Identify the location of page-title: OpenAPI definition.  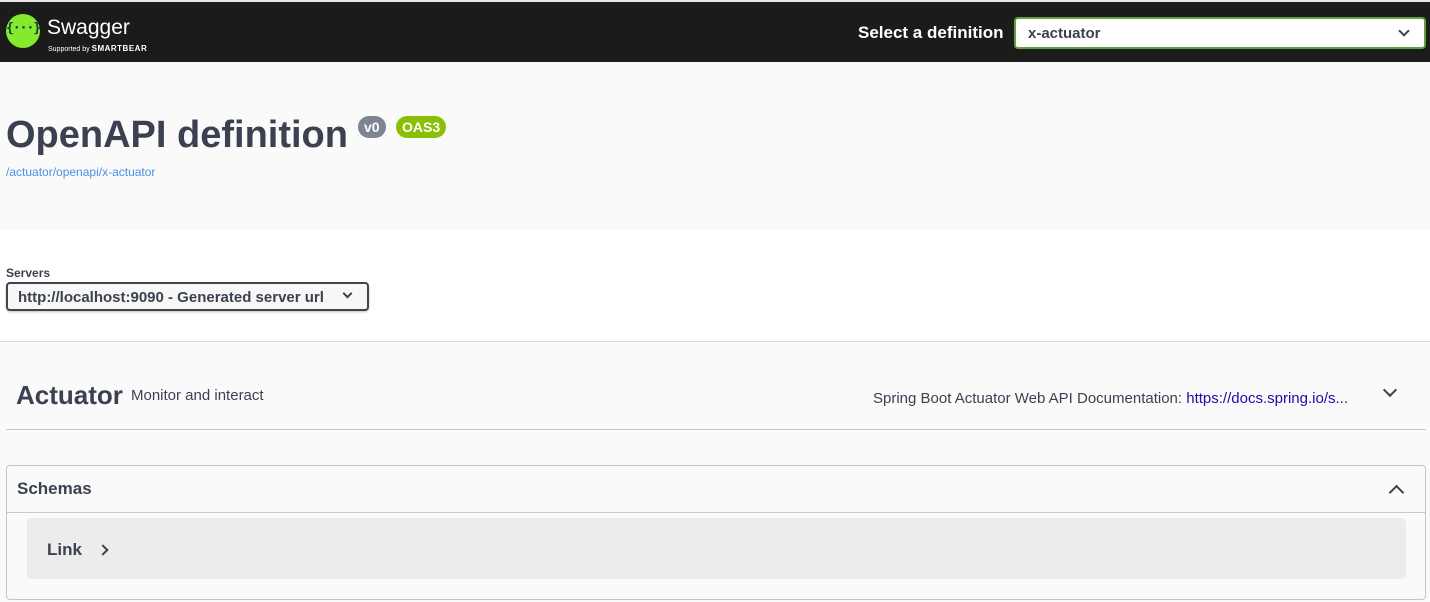
(177, 135).